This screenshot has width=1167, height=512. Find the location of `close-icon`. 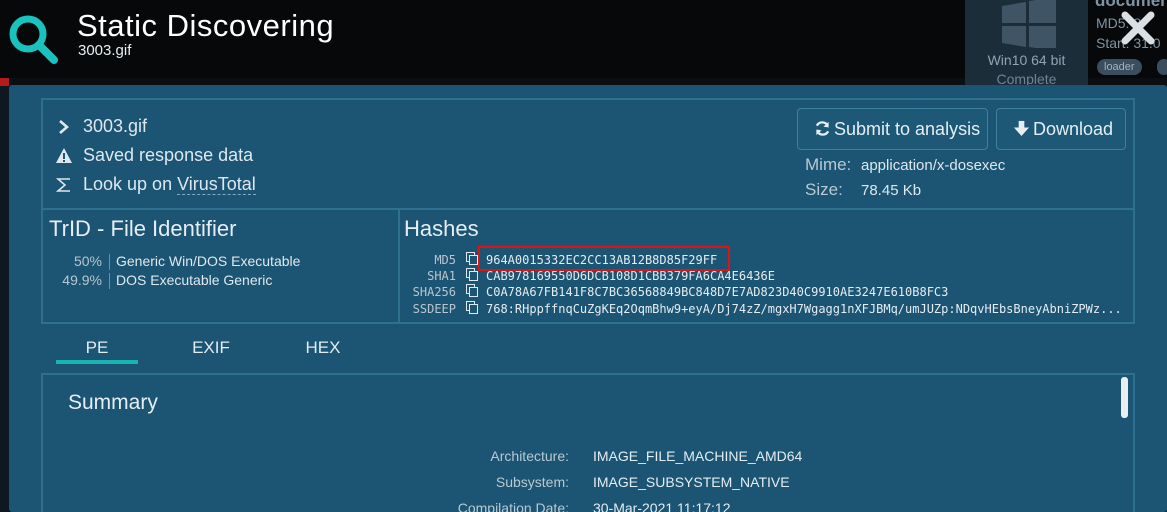

close-icon is located at coordinates (1138, 28).